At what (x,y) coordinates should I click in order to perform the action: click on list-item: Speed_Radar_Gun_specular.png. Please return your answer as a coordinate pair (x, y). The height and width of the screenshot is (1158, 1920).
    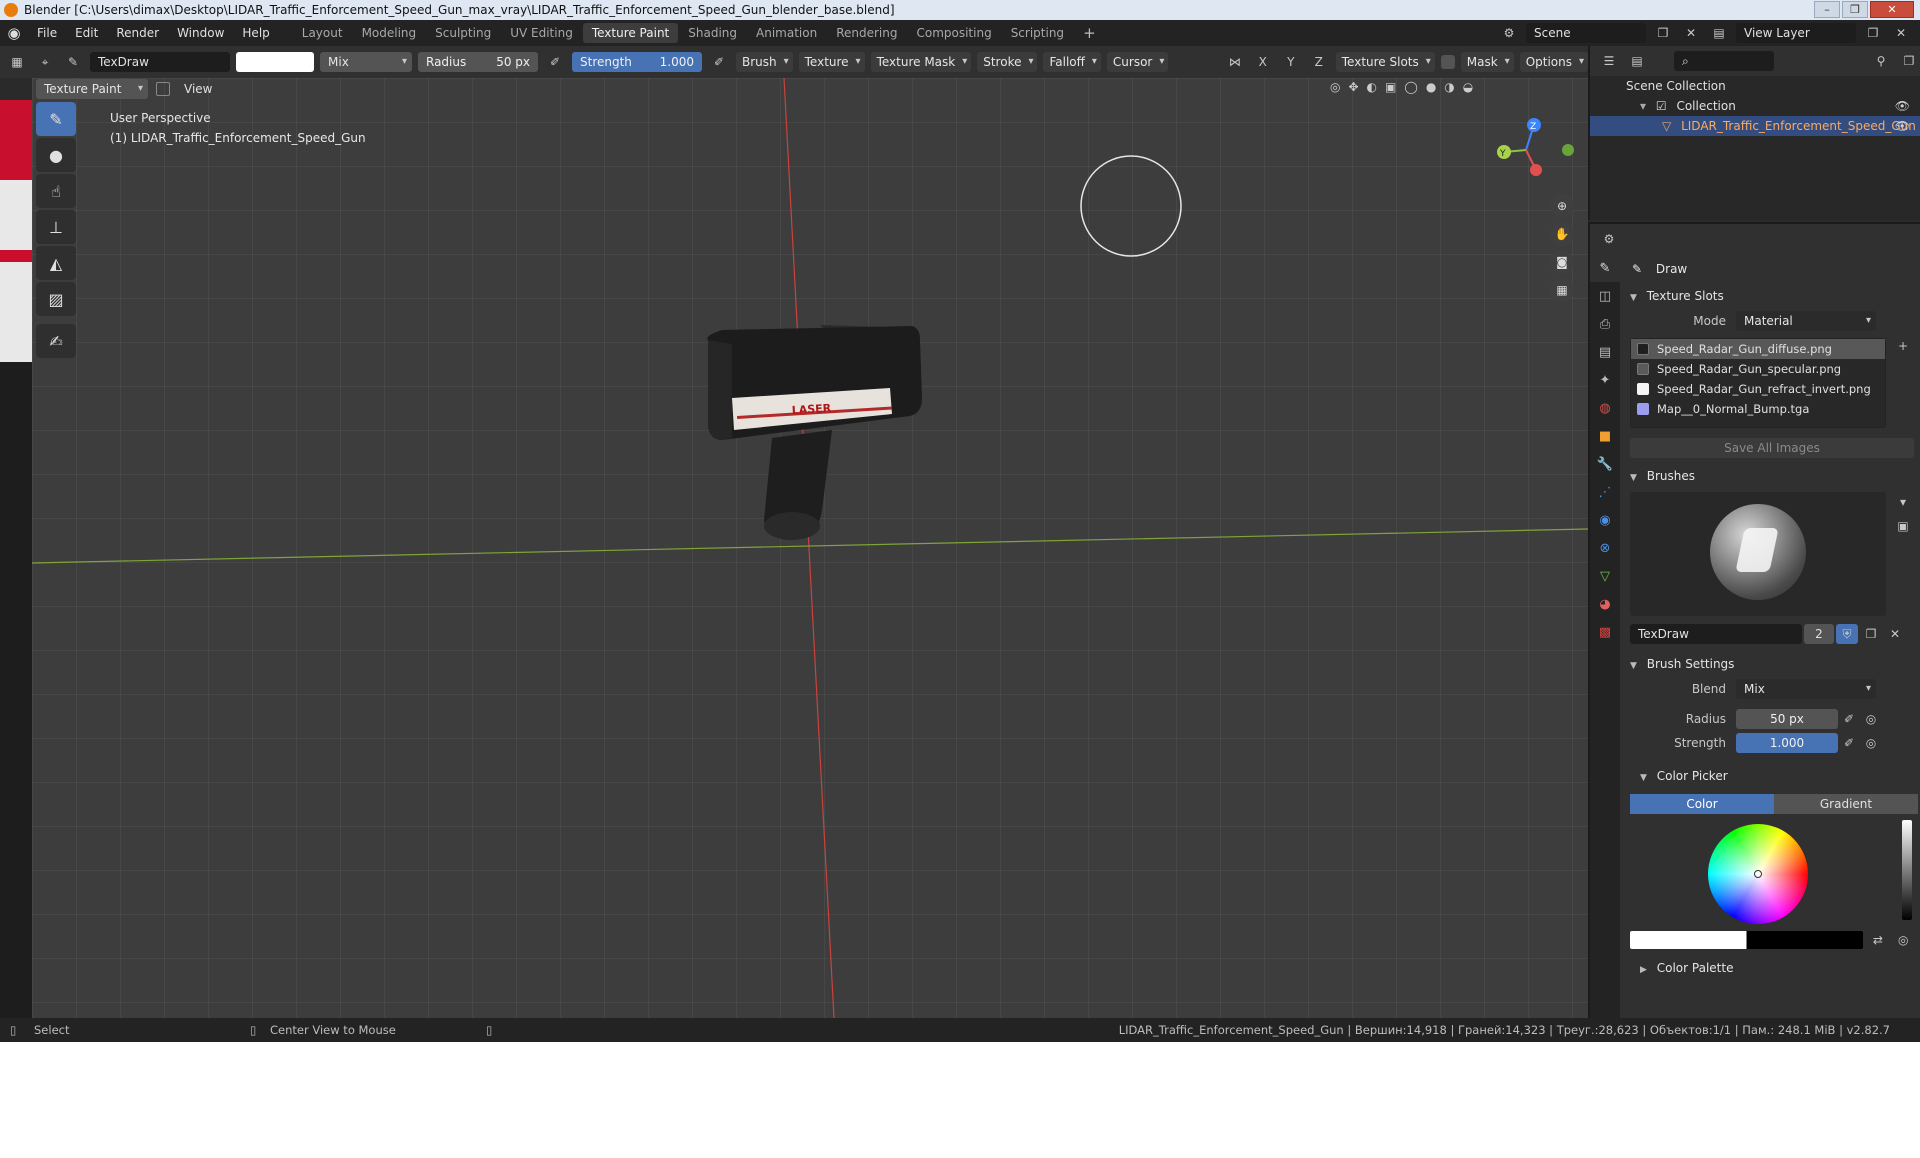
    Looking at the image, I should click on (1758, 369).